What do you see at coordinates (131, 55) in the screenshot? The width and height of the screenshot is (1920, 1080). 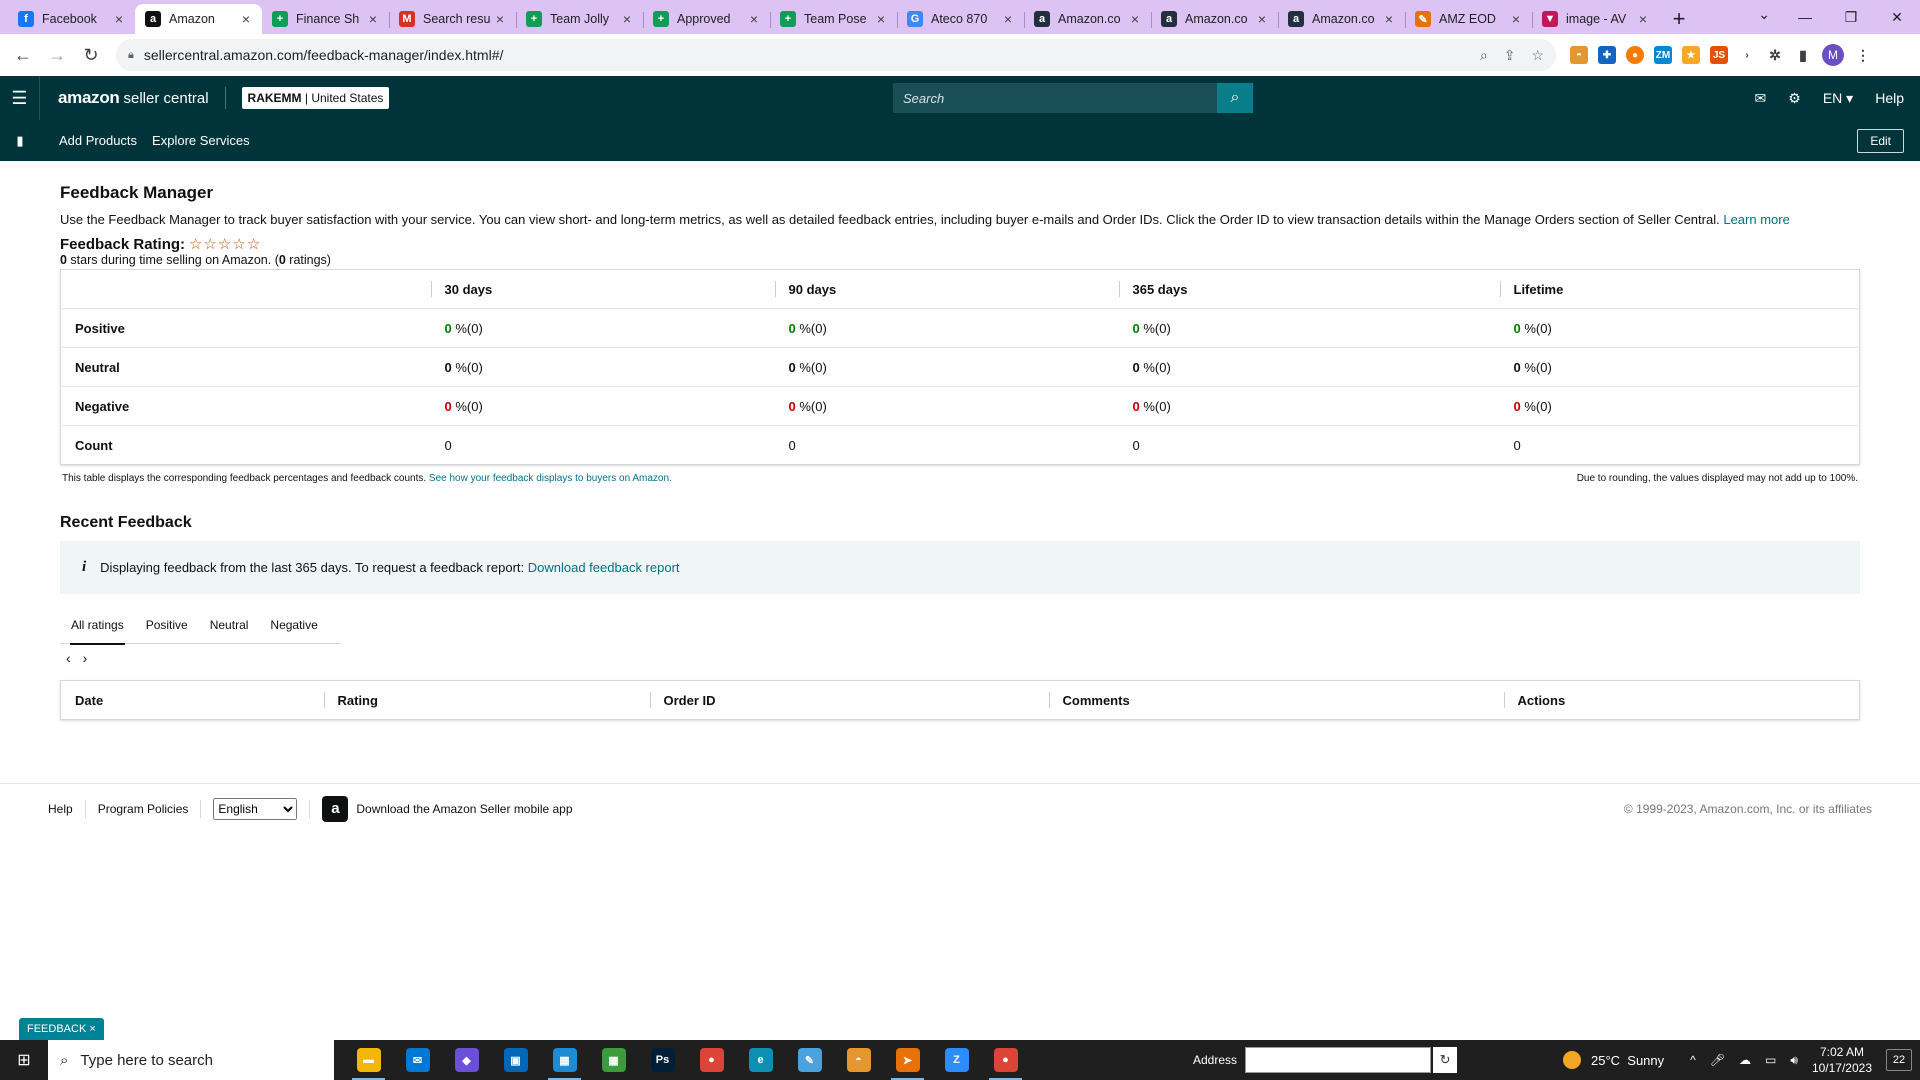 I see `lock-icon: 🔒︎` at bounding box center [131, 55].